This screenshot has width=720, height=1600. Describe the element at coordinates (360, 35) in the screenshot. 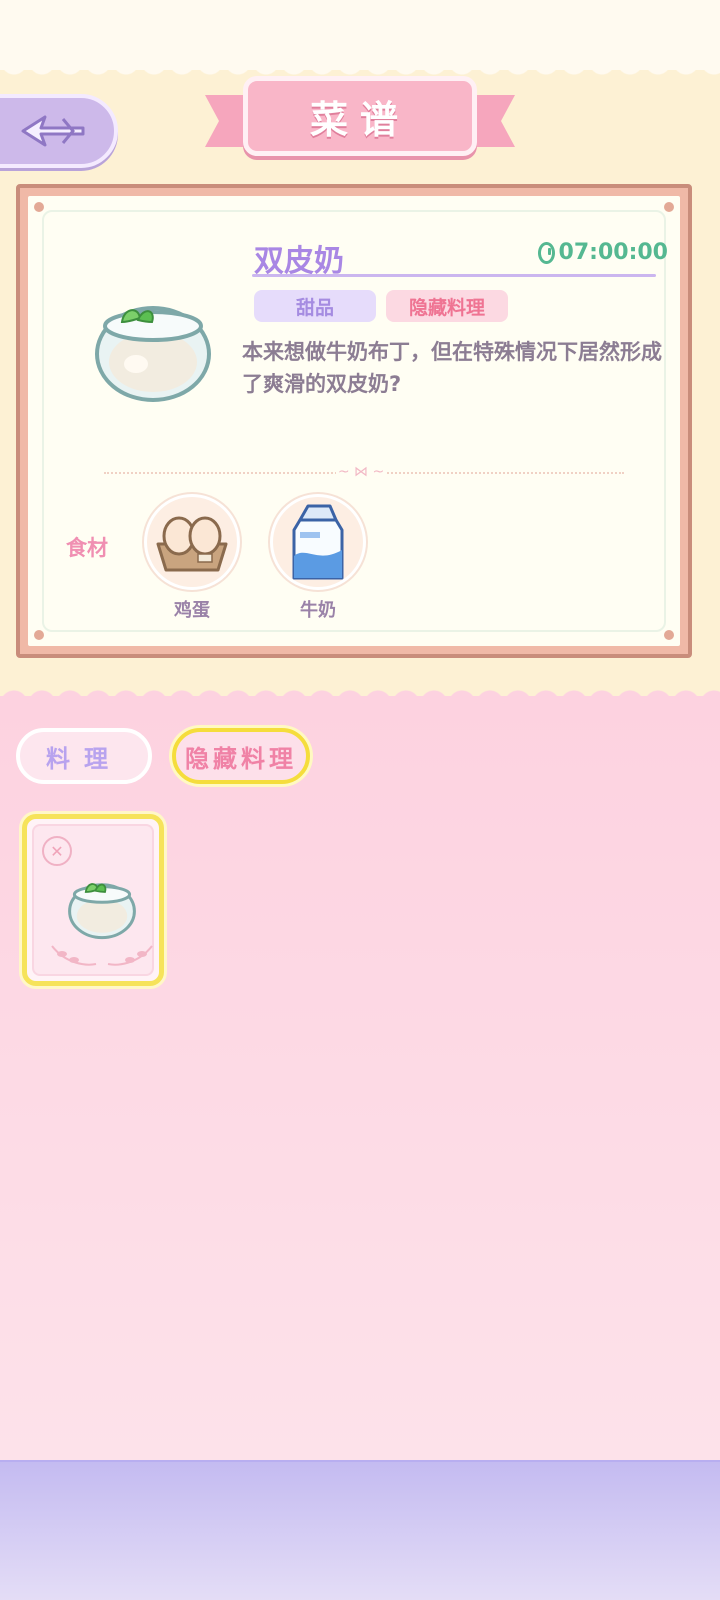

I see `top-strip` at that location.